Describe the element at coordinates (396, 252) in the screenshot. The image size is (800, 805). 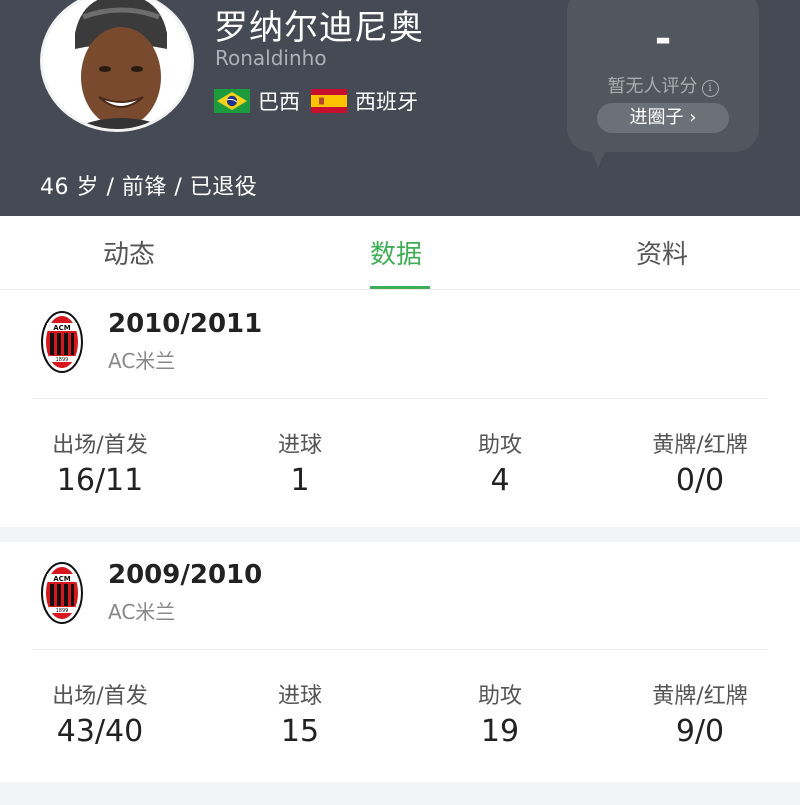
I see `tab-data: 数据` at that location.